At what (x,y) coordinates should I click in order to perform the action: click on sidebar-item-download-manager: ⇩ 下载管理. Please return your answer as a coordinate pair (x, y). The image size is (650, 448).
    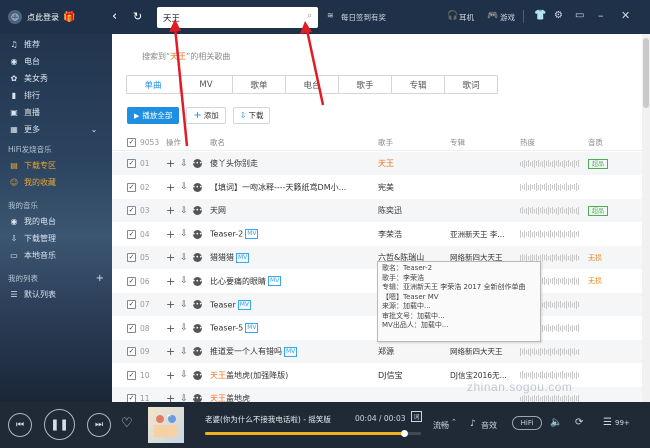
    Looking at the image, I should click on (56, 238).